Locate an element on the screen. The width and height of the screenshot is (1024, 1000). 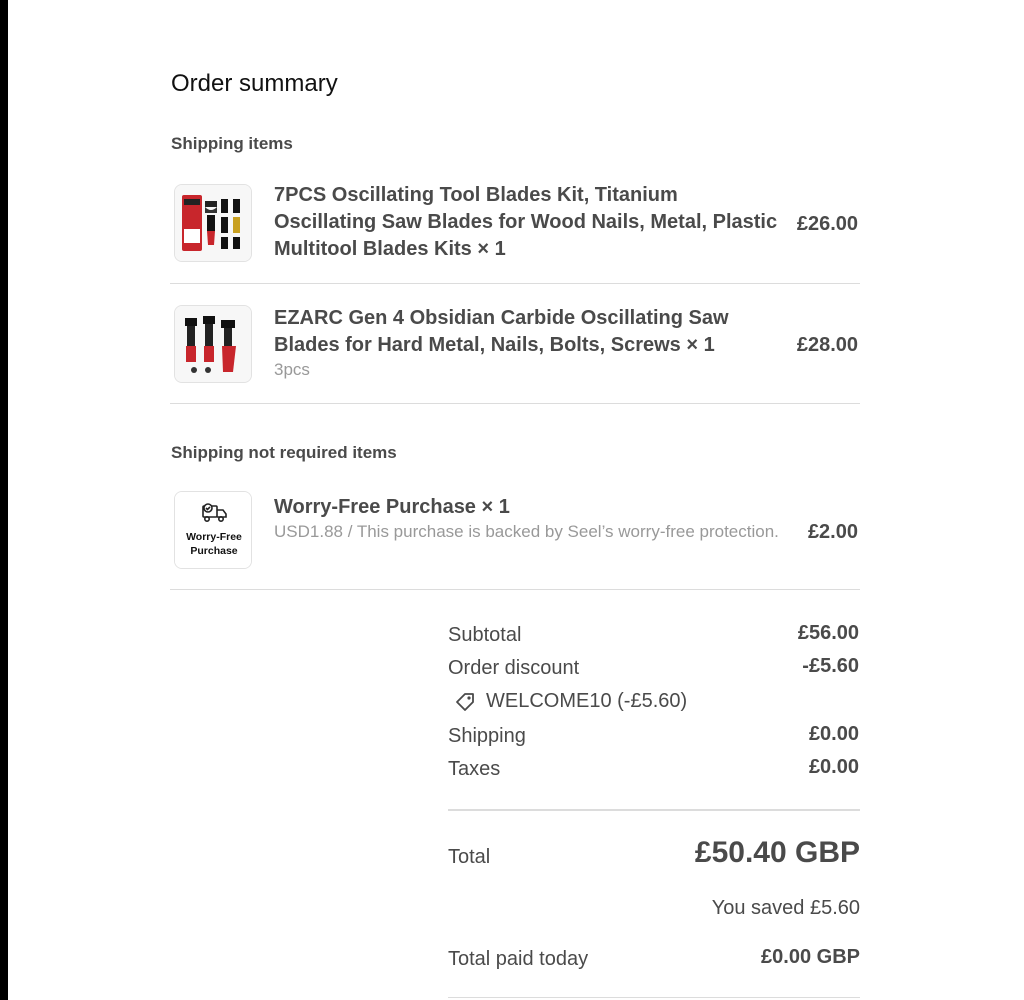
item-price: £28.00 is located at coordinates (827, 345).